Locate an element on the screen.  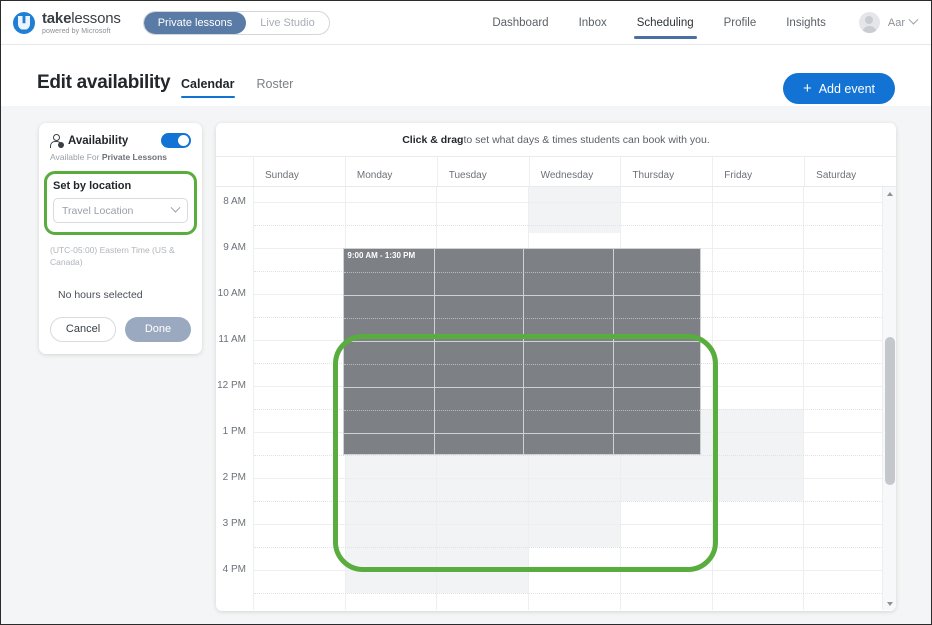
add-event-button: + Add event is located at coordinates (838, 88).